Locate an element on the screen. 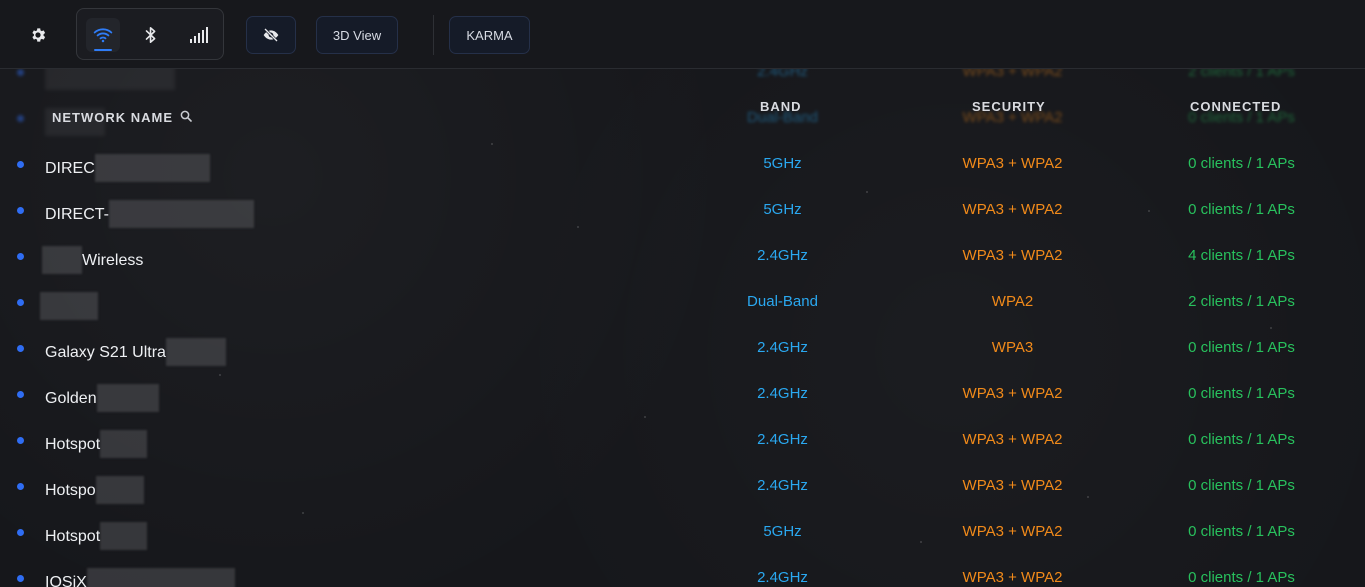 The height and width of the screenshot is (587, 1365). signal-bars-icon is located at coordinates (199, 35).